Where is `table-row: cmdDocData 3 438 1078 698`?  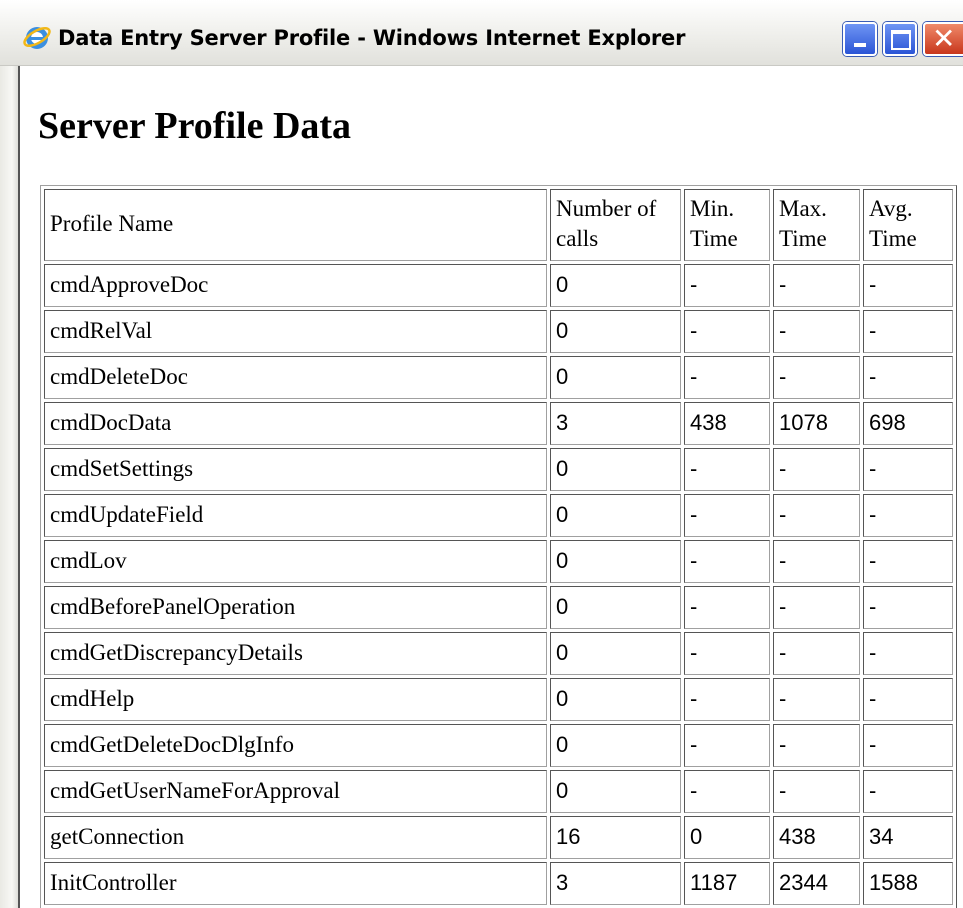
table-row: cmdDocData 3 438 1078 698 is located at coordinates (498, 423).